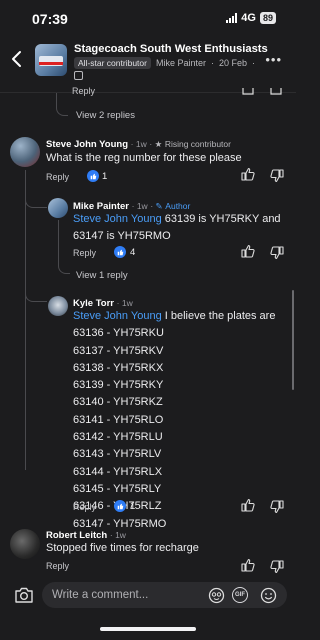 The height and width of the screenshot is (640, 320). Describe the element at coordinates (118, 367) in the screenshot. I see `plate-line: 63138 - YH75RKX` at that location.